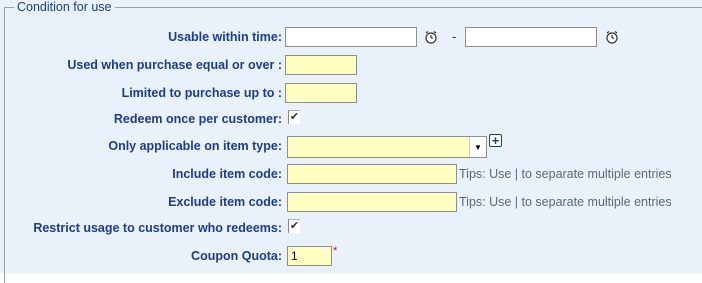  I want to click on include-item-label: Include item code:, so click(227, 174).